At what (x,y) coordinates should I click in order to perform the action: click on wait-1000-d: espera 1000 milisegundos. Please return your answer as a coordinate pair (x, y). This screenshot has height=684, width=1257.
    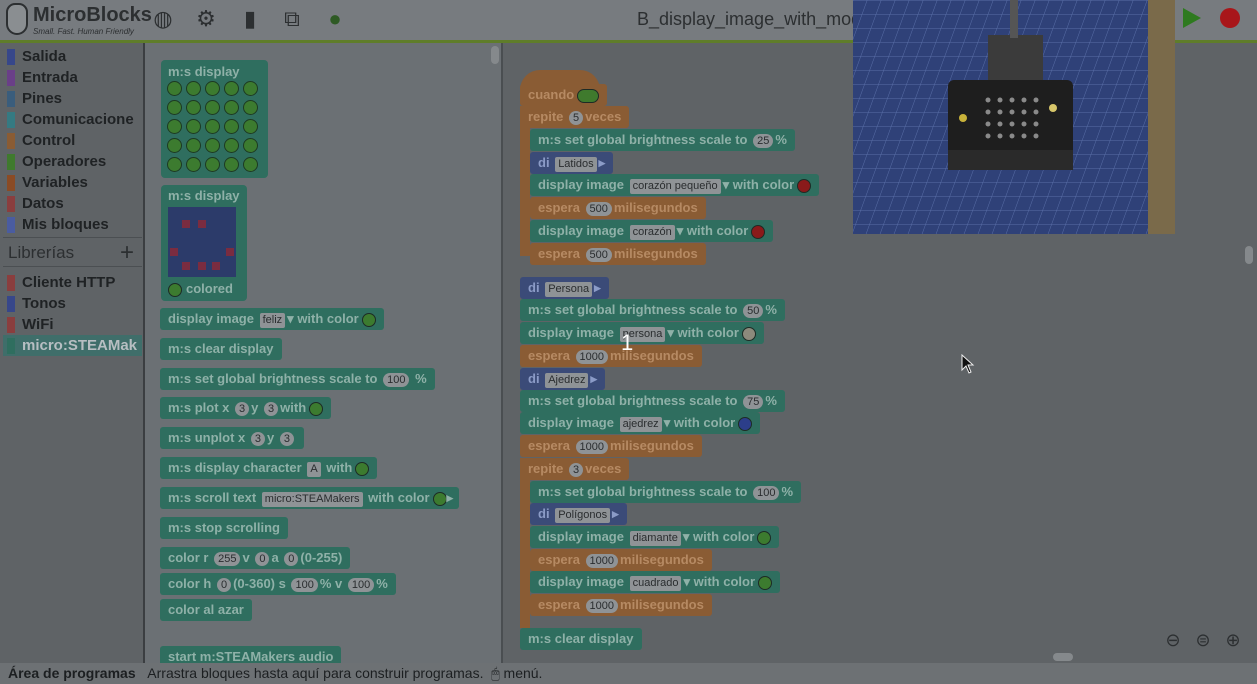
    Looking at the image, I should click on (621, 605).